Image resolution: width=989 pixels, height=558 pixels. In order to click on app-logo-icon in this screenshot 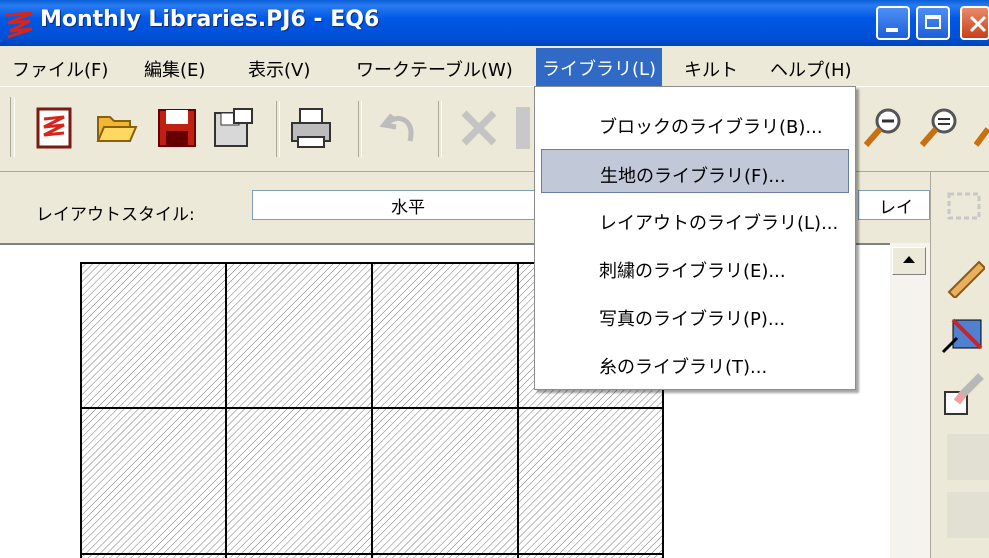, I will do `click(19, 25)`.